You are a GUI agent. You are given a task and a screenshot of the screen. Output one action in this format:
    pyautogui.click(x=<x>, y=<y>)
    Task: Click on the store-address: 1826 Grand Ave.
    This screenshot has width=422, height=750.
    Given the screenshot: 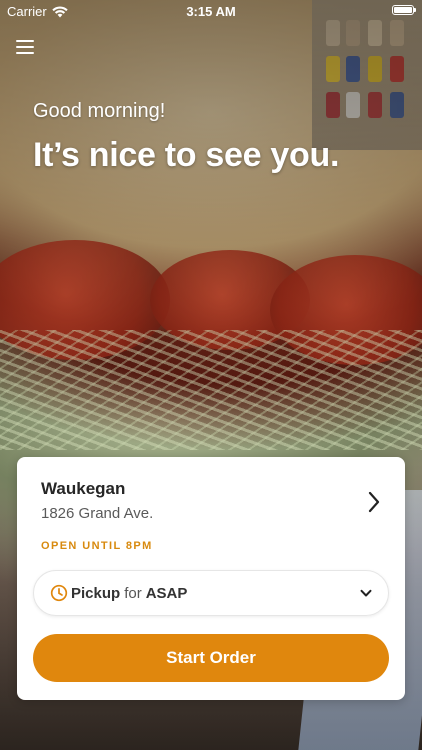 What is the action you would take?
    pyautogui.click(x=97, y=513)
    